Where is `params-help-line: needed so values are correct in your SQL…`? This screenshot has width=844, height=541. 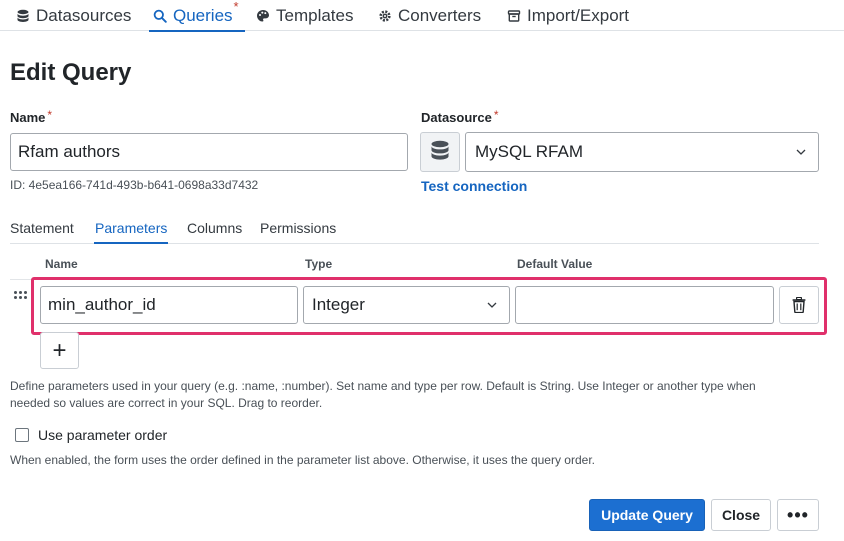
params-help-line: needed so values are correct in your SQL… is located at coordinates (166, 403).